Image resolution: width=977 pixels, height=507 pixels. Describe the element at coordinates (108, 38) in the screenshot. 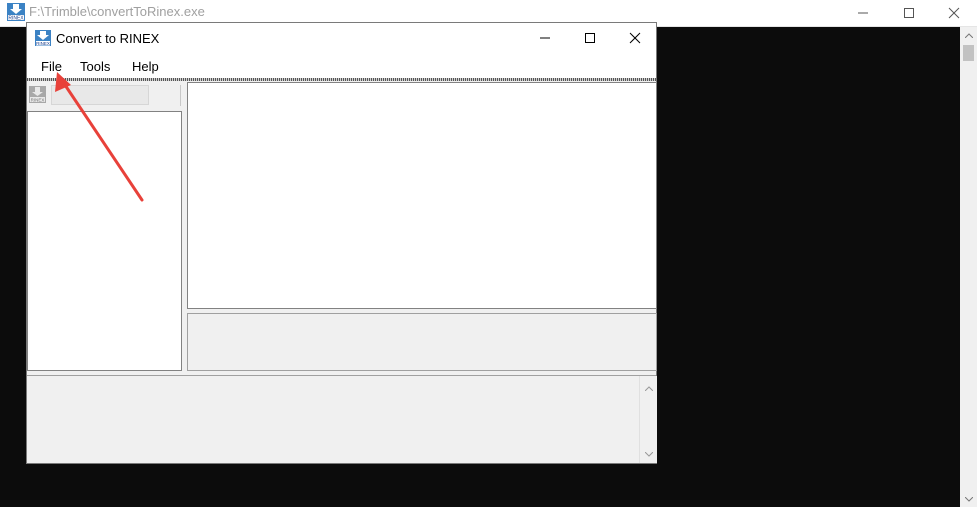

I see `window-title: Convert to RINEX` at that location.